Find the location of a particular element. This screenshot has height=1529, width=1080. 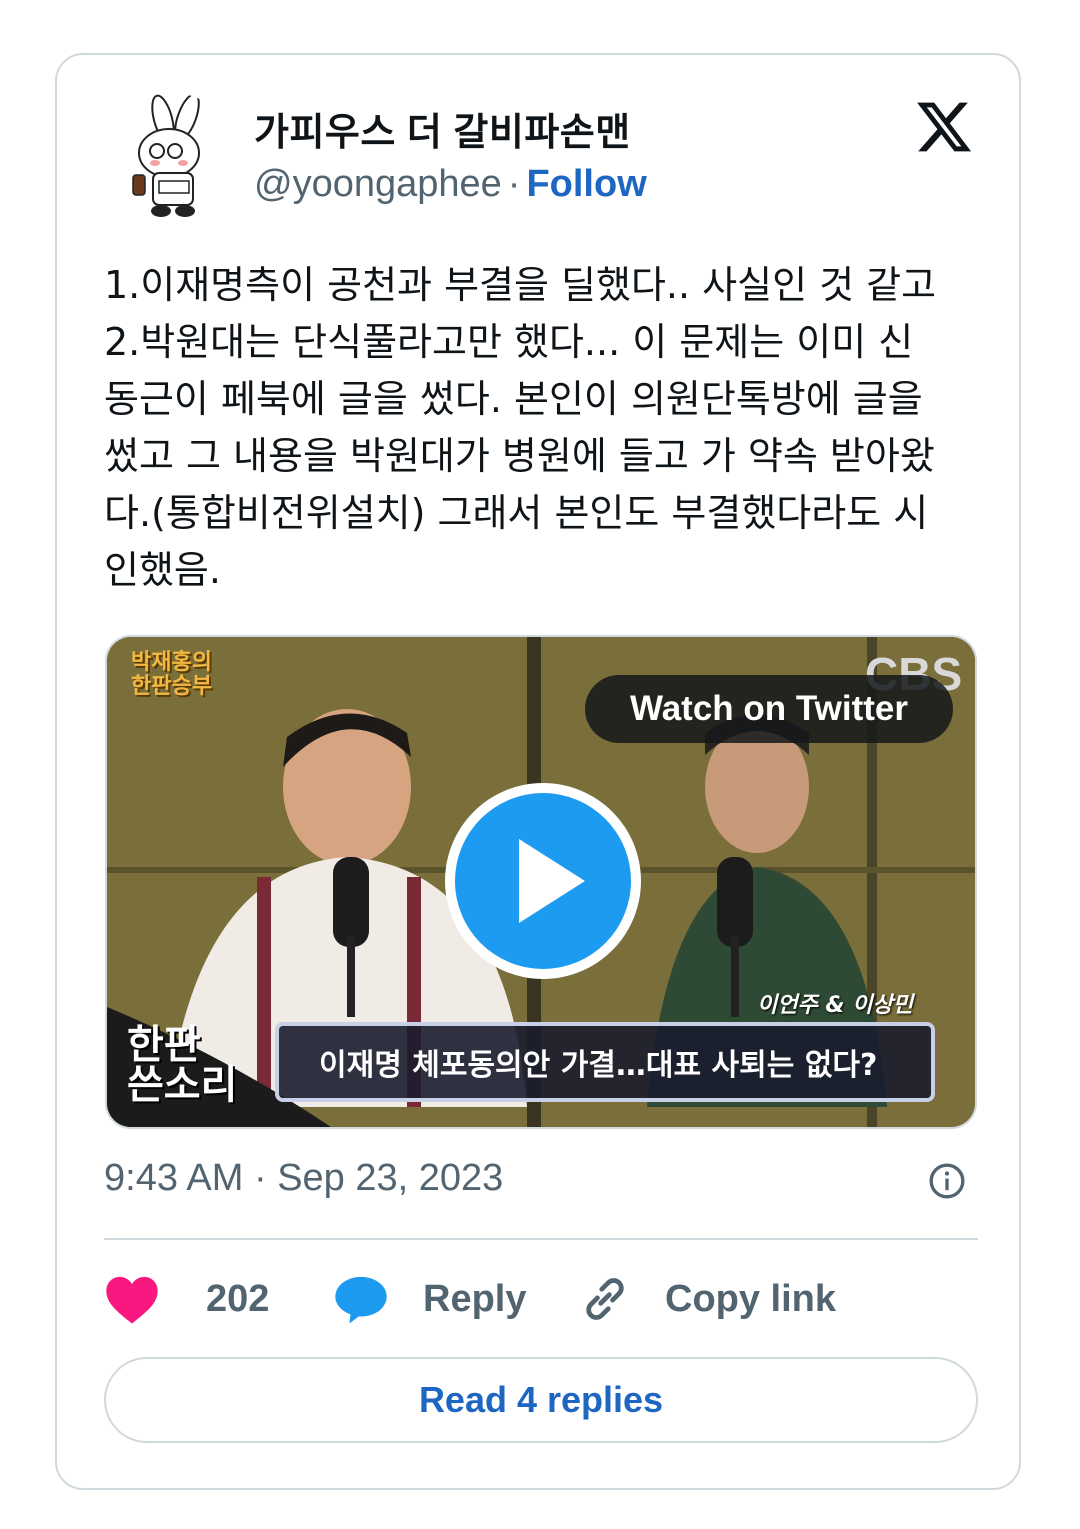

avatar is located at coordinates (172, 160).